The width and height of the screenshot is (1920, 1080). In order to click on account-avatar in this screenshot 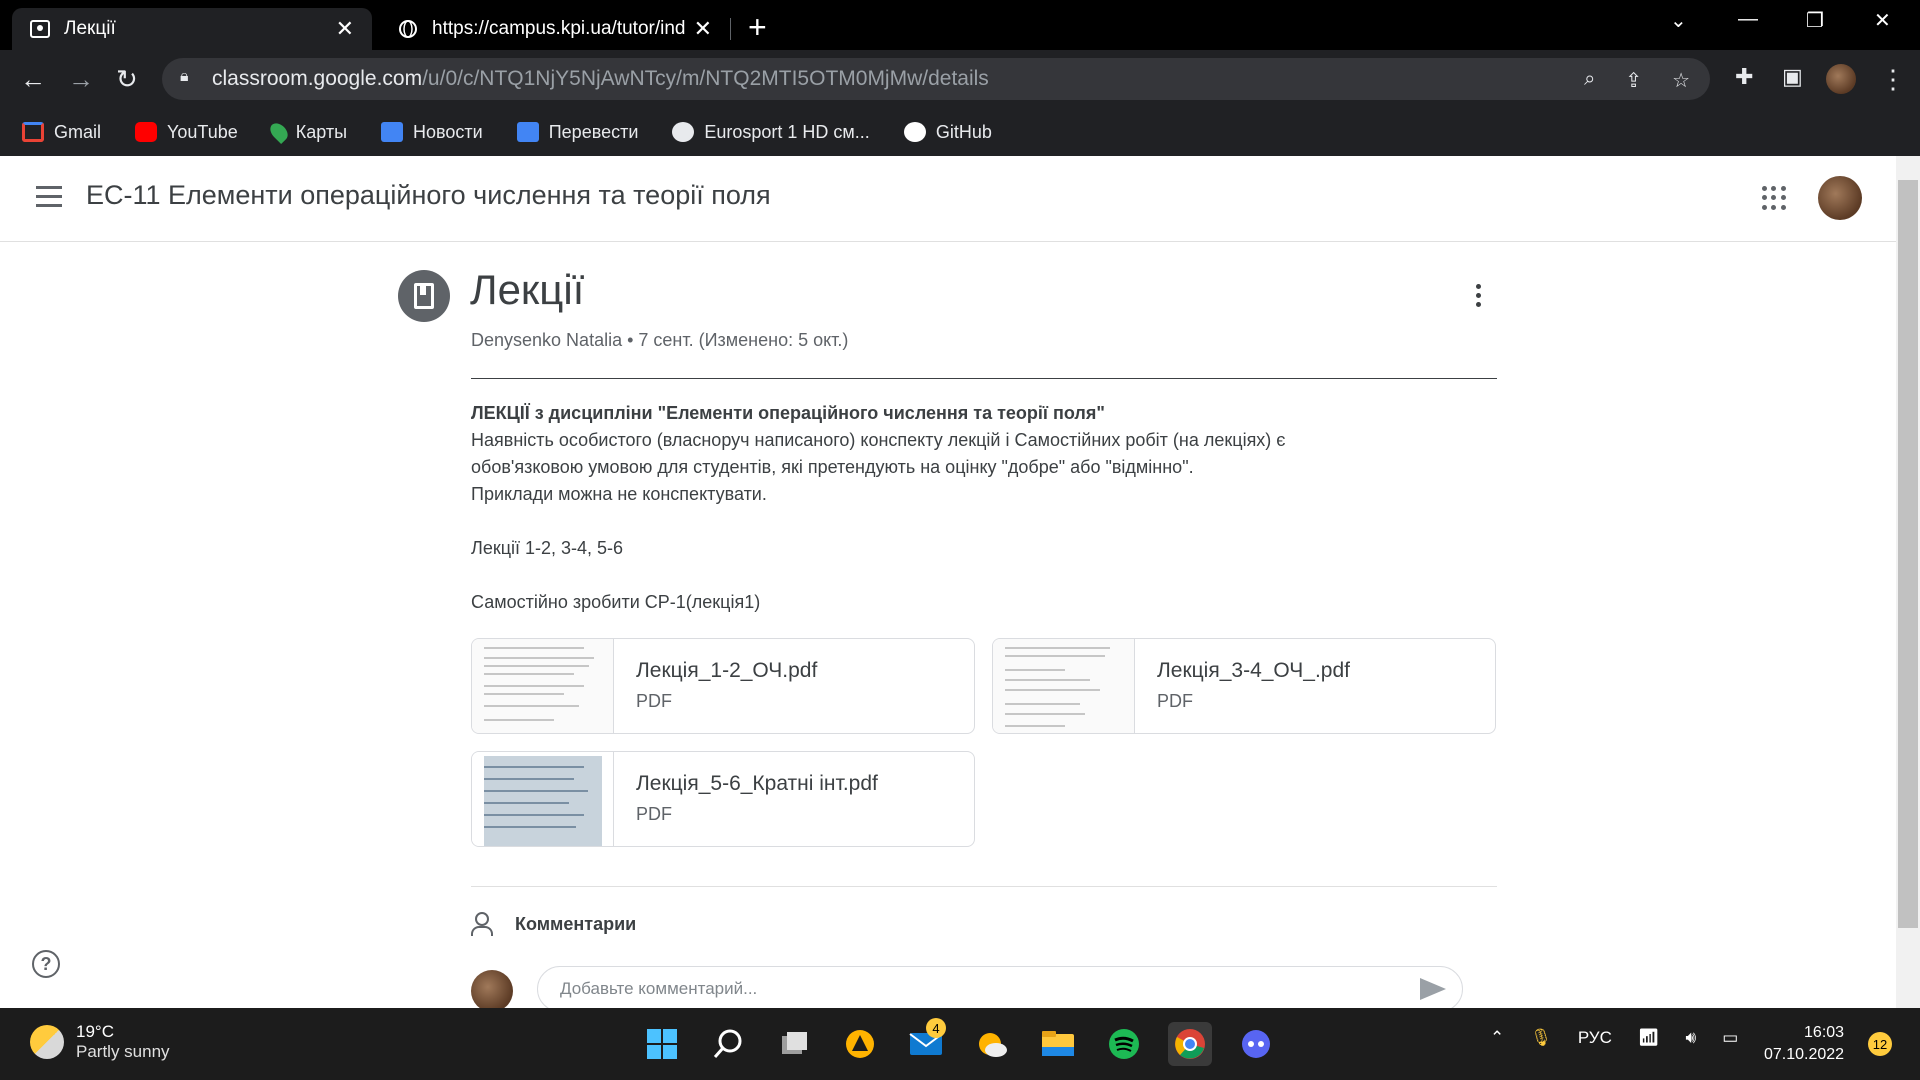, I will do `click(1840, 198)`.